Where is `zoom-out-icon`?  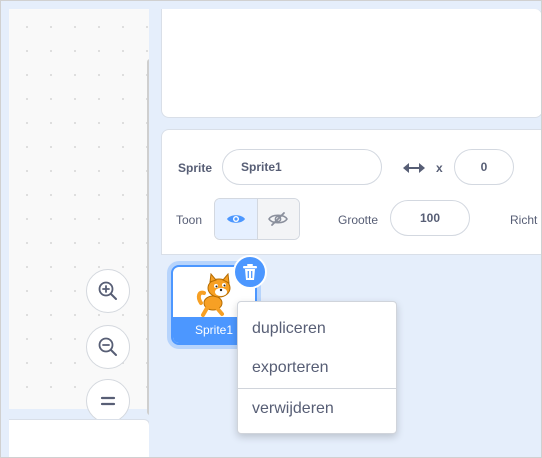
zoom-out-icon is located at coordinates (107, 346).